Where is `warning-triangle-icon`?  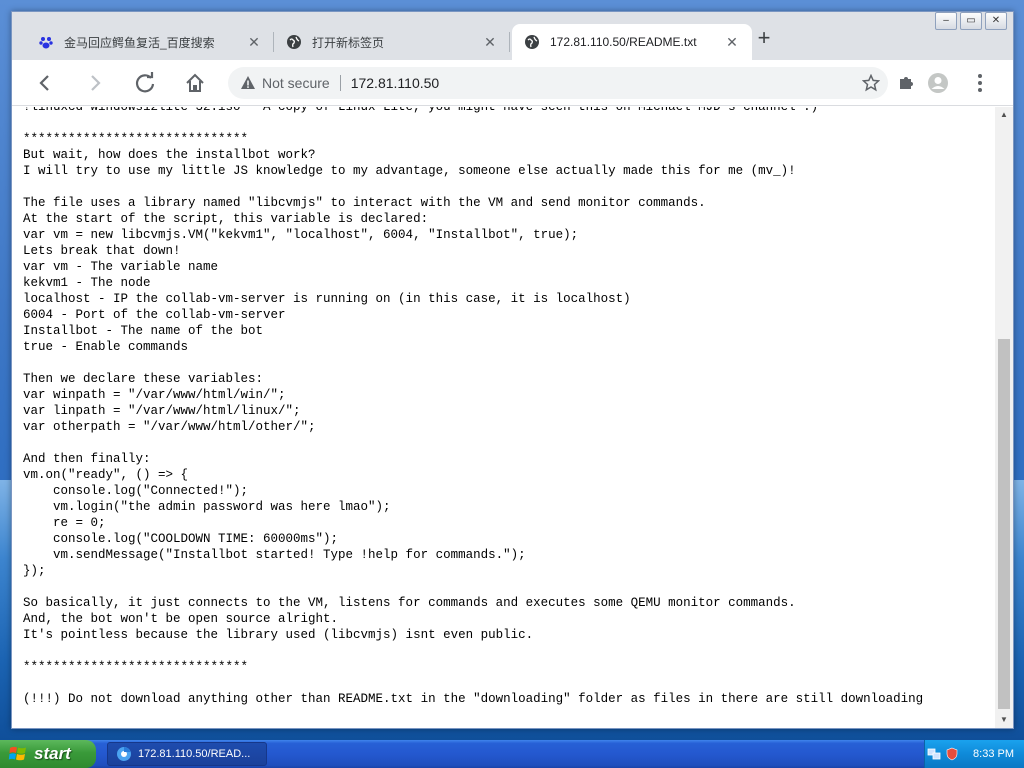 warning-triangle-icon is located at coordinates (248, 83).